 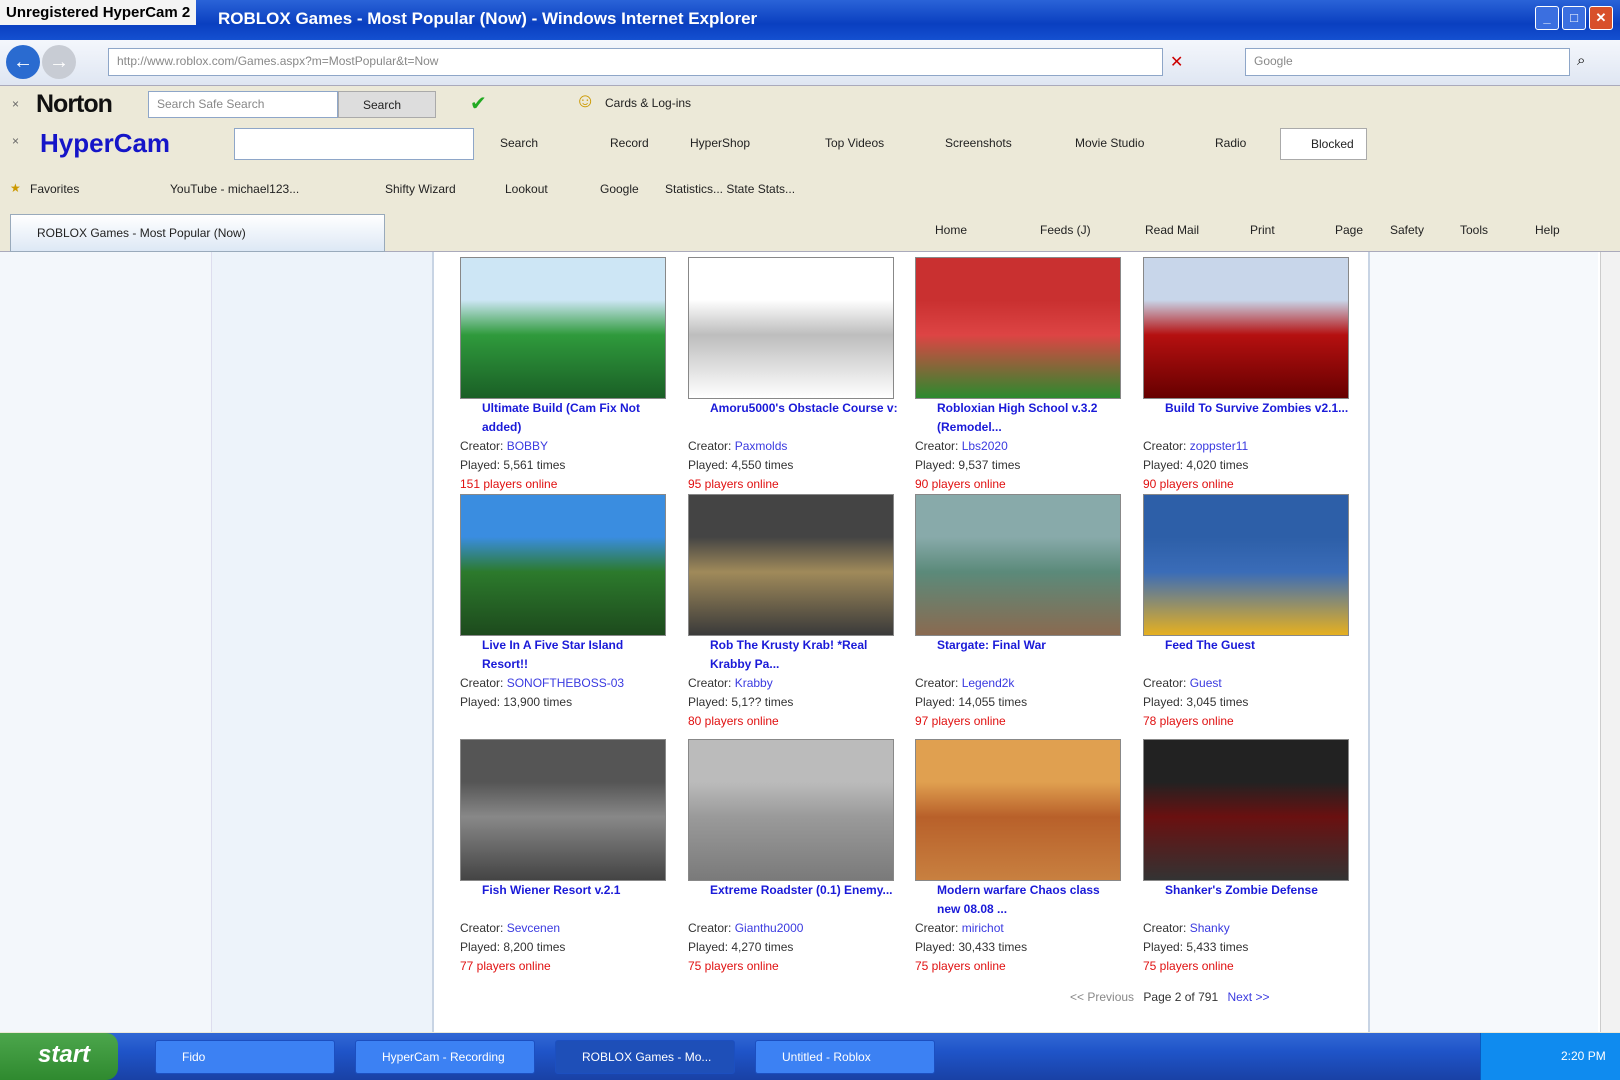 What do you see at coordinates (1474, 230) in the screenshot?
I see `cmd-tools: Tools` at bounding box center [1474, 230].